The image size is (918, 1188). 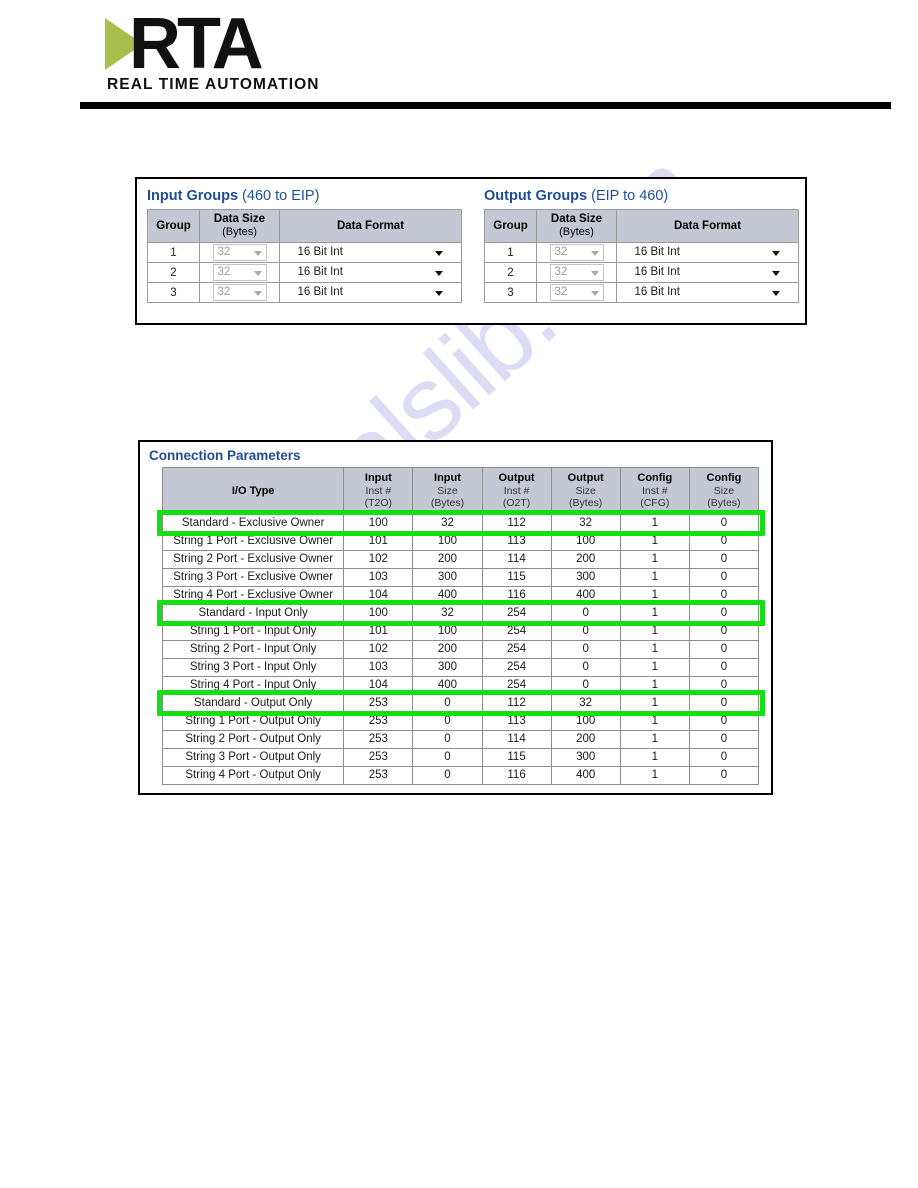 What do you see at coordinates (239, 292) in the screenshot?
I see `input-data-size-select-2: 32` at bounding box center [239, 292].